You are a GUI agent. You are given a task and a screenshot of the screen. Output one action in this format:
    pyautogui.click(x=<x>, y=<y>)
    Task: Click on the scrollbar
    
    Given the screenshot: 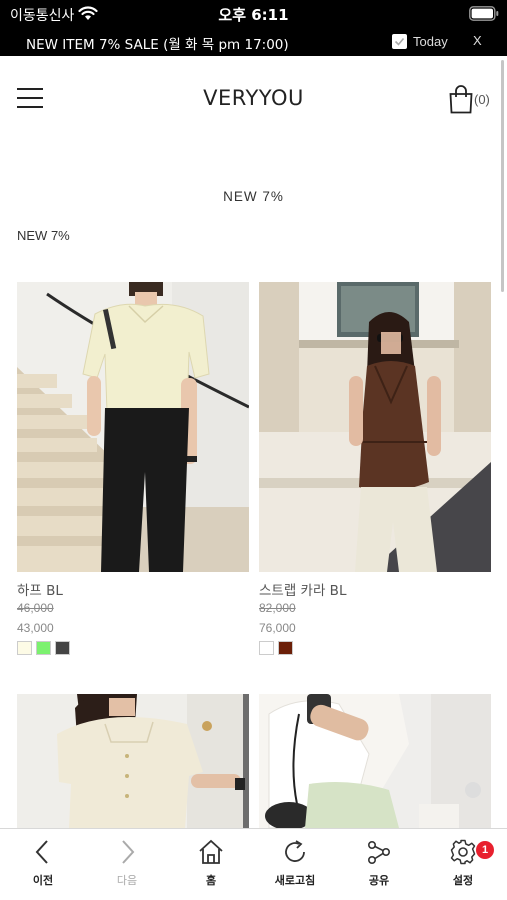 What is the action you would take?
    pyautogui.click(x=502, y=176)
    